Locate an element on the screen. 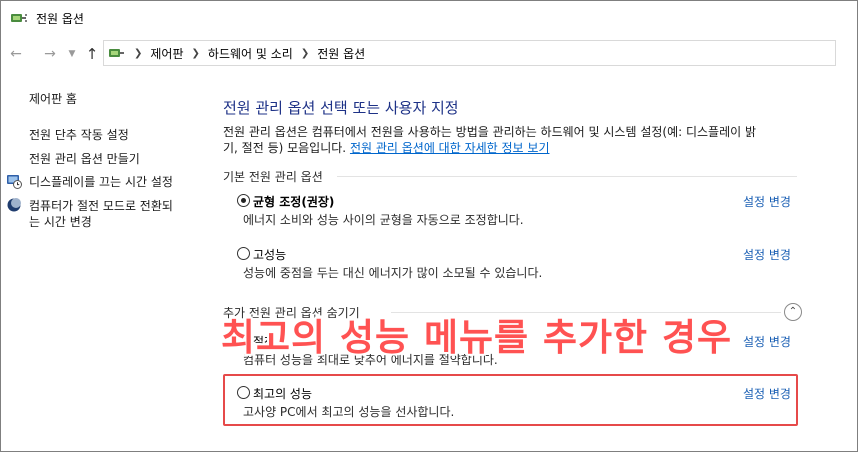  plan-high-performance-radio is located at coordinates (243, 253).